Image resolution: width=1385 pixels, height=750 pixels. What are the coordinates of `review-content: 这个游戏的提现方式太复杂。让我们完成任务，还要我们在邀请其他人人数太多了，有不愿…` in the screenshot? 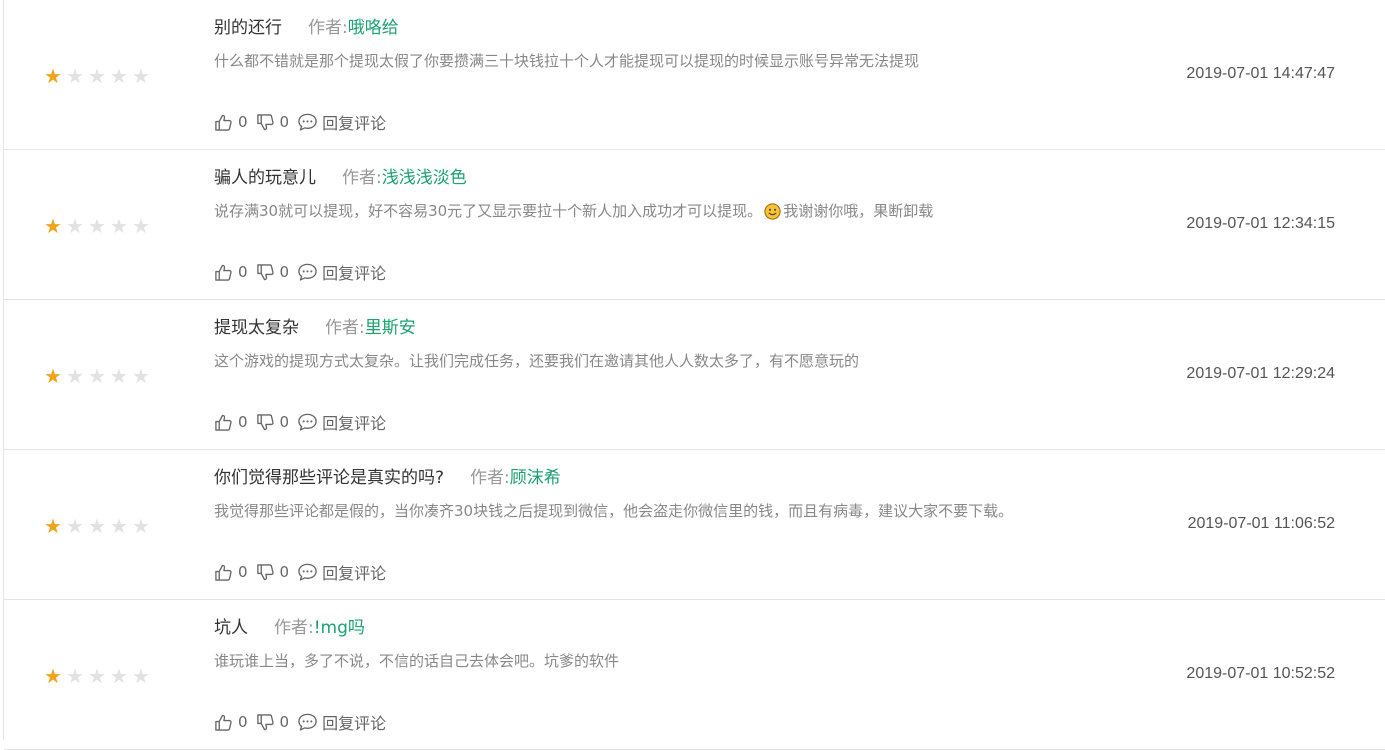 It's located at (536, 361).